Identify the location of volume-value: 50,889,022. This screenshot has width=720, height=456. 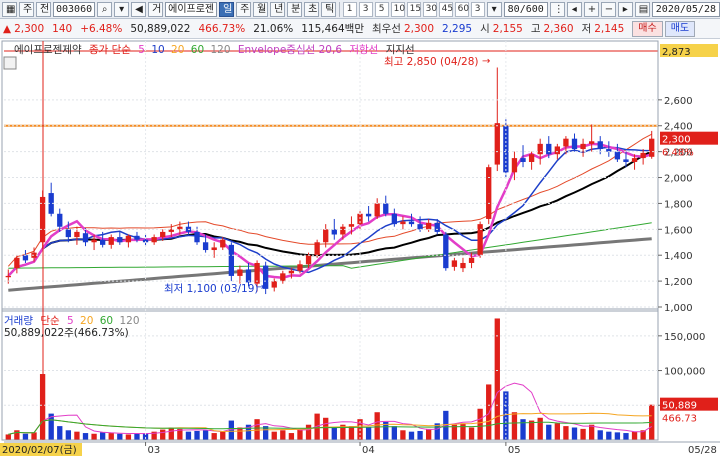
(160, 28).